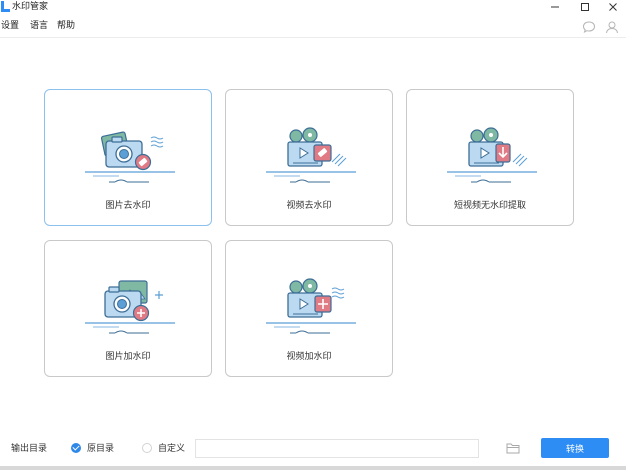 The width and height of the screenshot is (626, 470). I want to click on radio-custom-dir-label: 自定义, so click(171, 449).